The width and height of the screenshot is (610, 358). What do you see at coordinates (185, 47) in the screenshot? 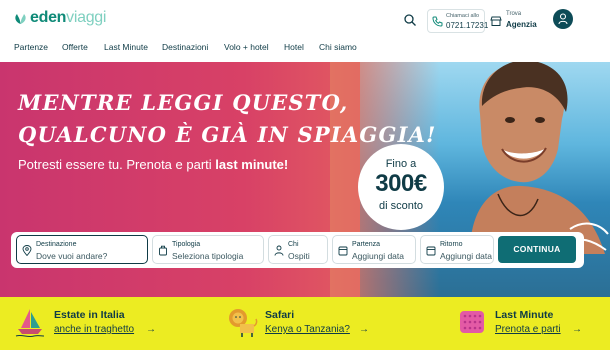
I see `nav-item-destinazioni: Destinazioni` at bounding box center [185, 47].